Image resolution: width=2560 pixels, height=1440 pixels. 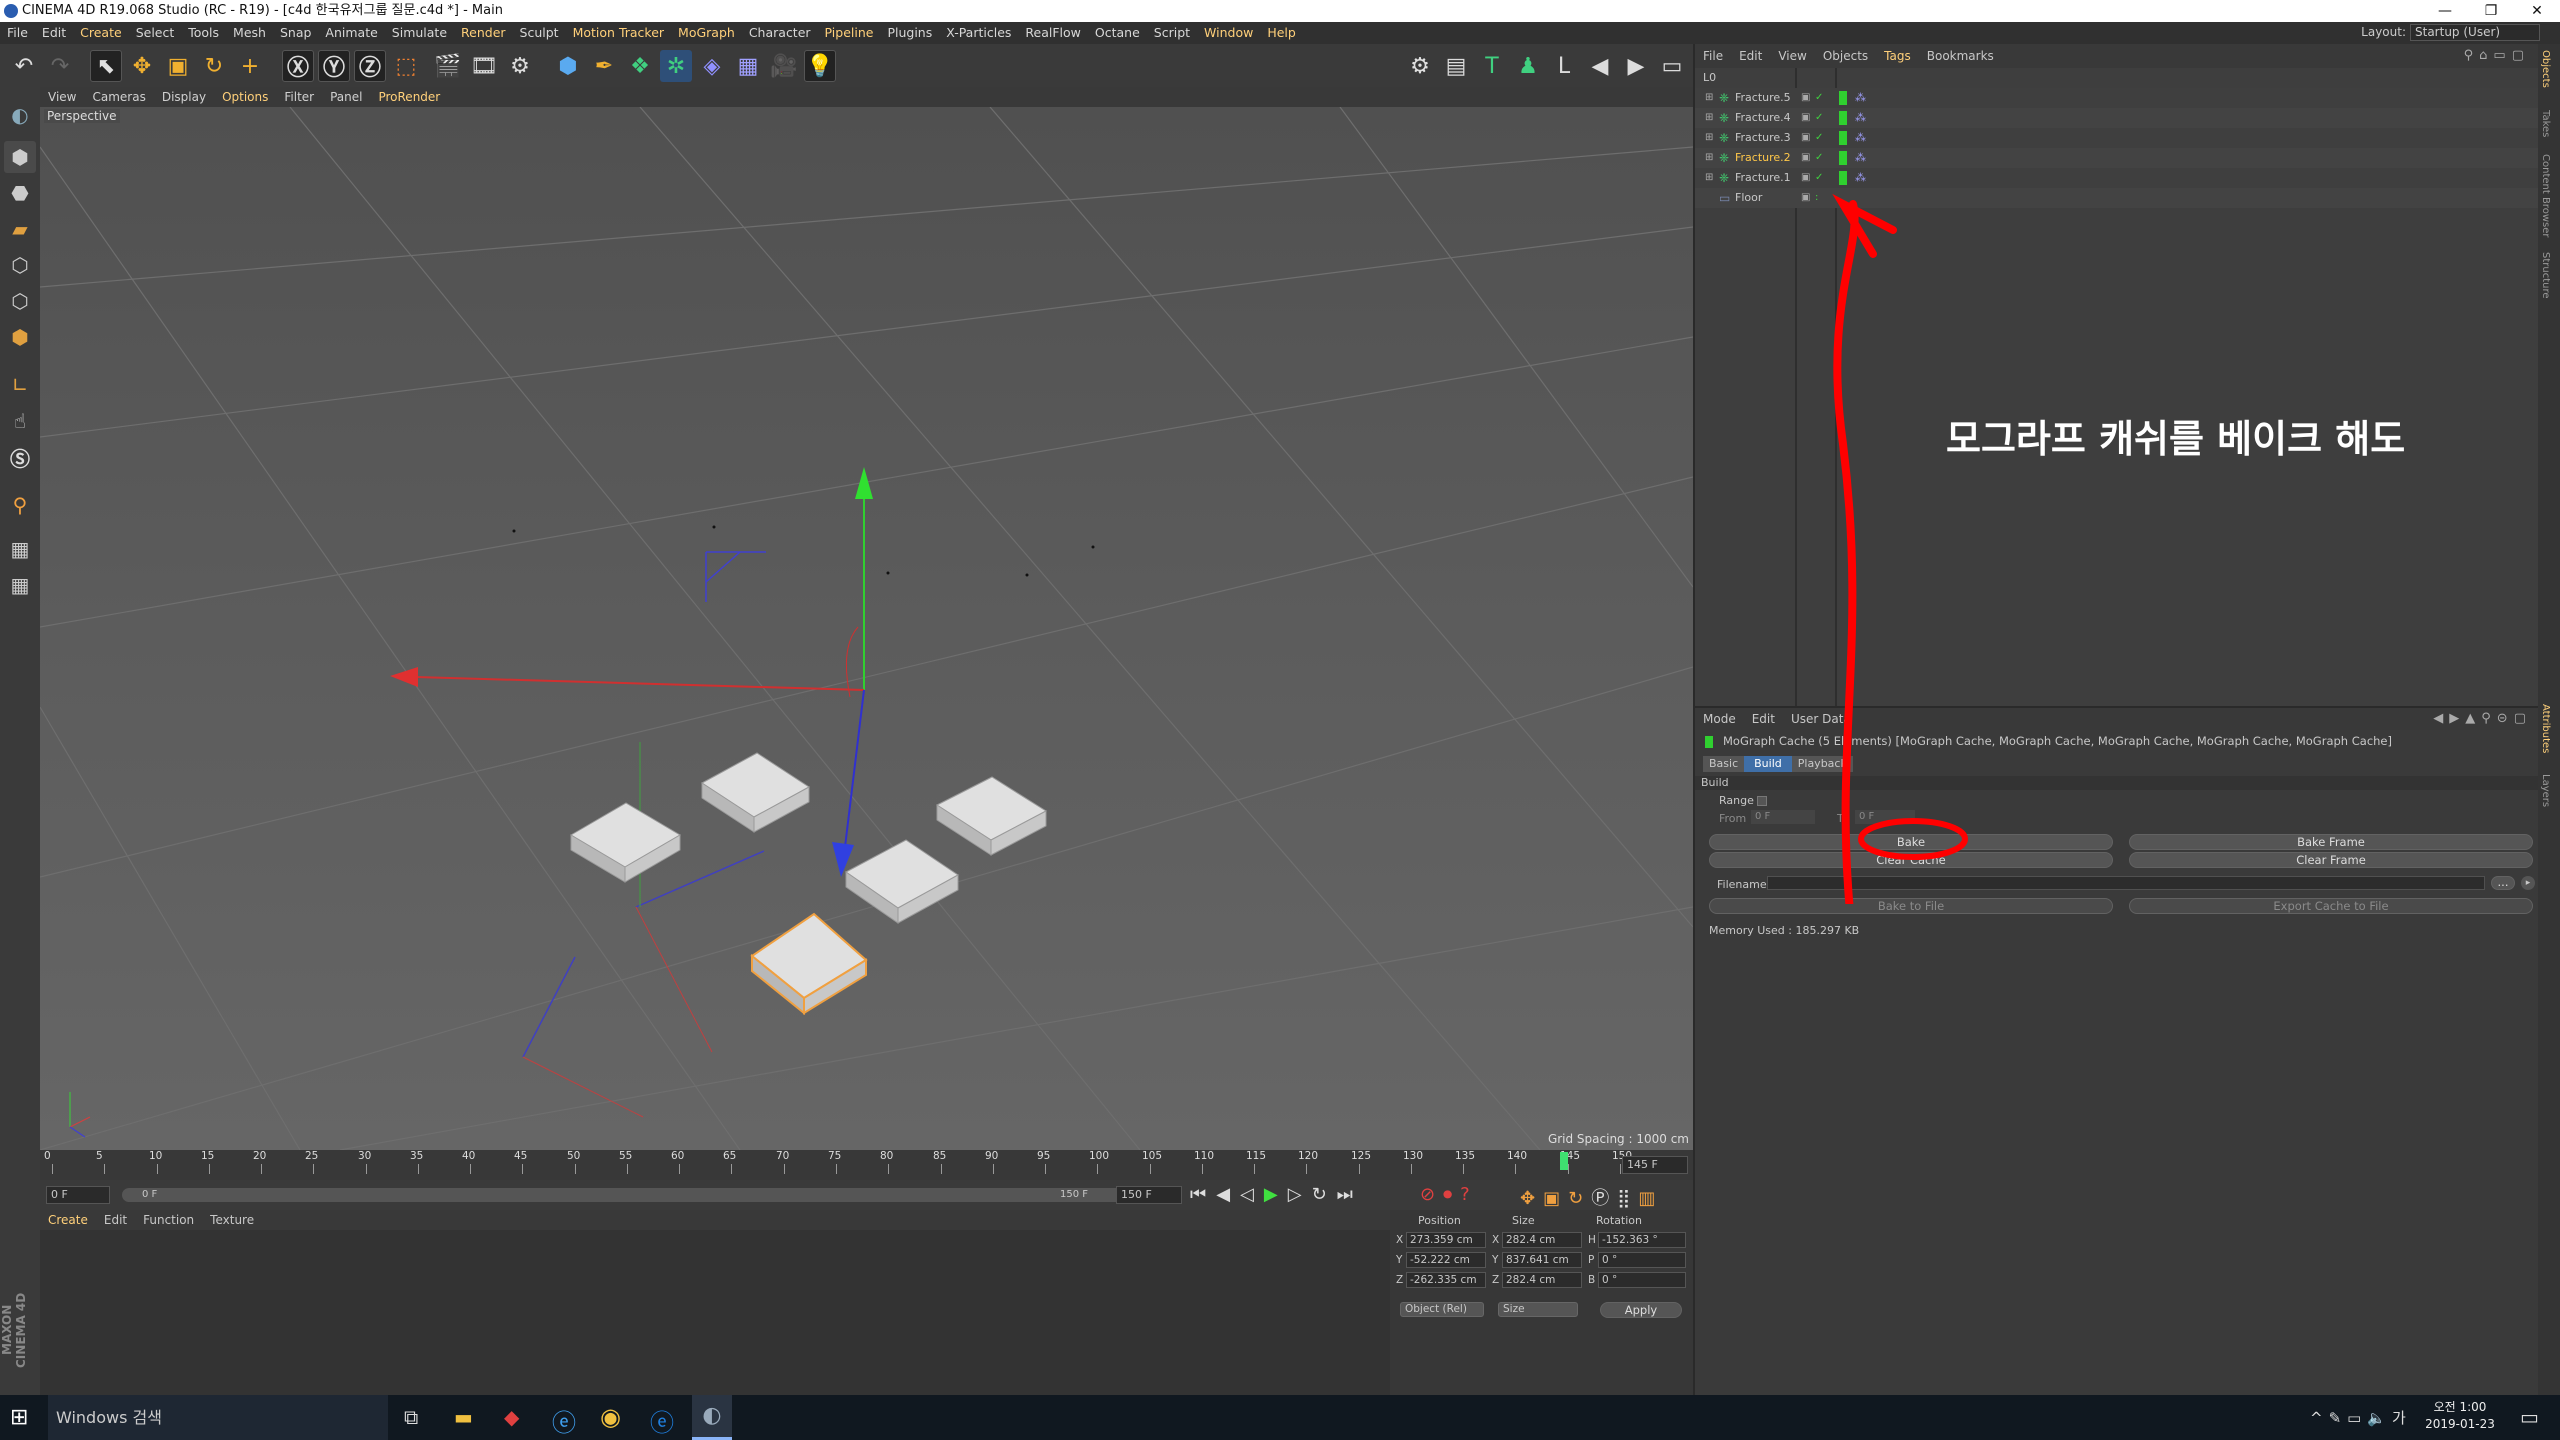 What do you see at coordinates (483, 33) in the screenshot?
I see `menu-render: Render` at bounding box center [483, 33].